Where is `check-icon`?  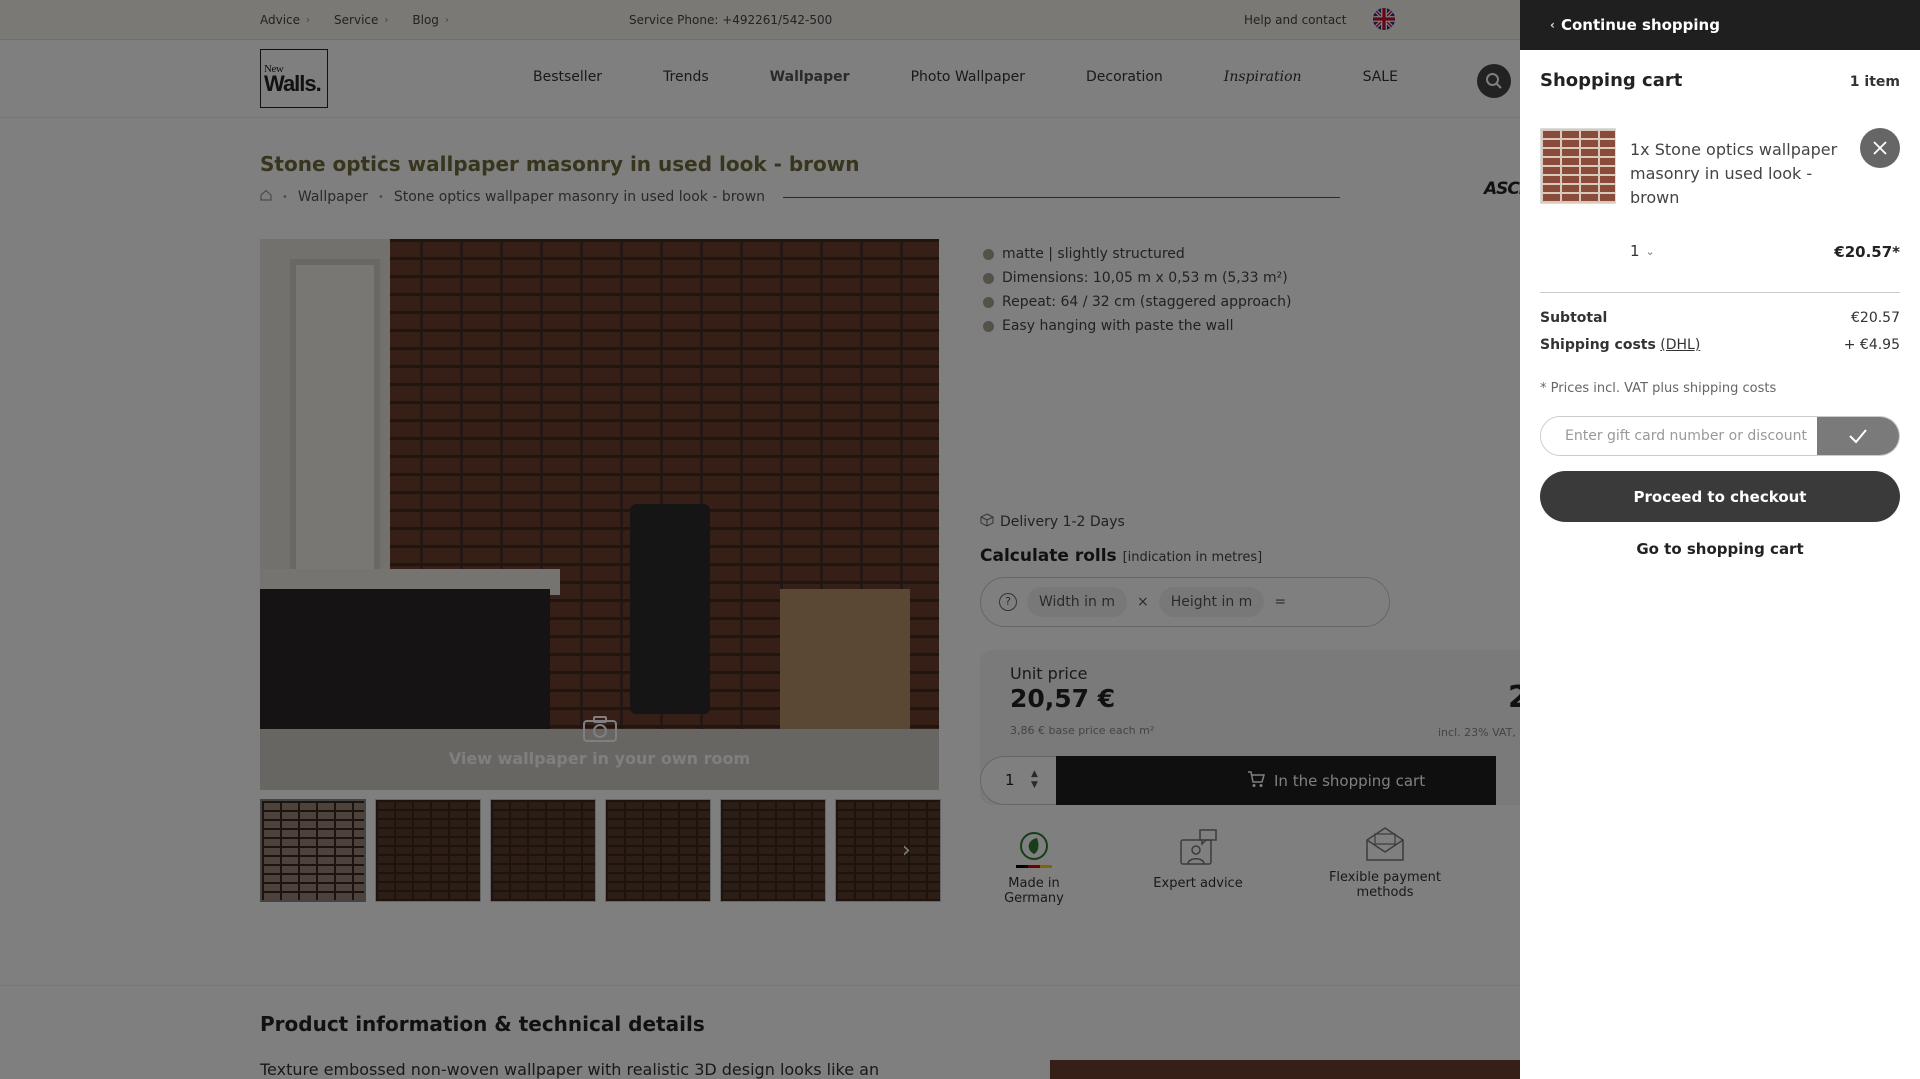
check-icon is located at coordinates (1858, 436).